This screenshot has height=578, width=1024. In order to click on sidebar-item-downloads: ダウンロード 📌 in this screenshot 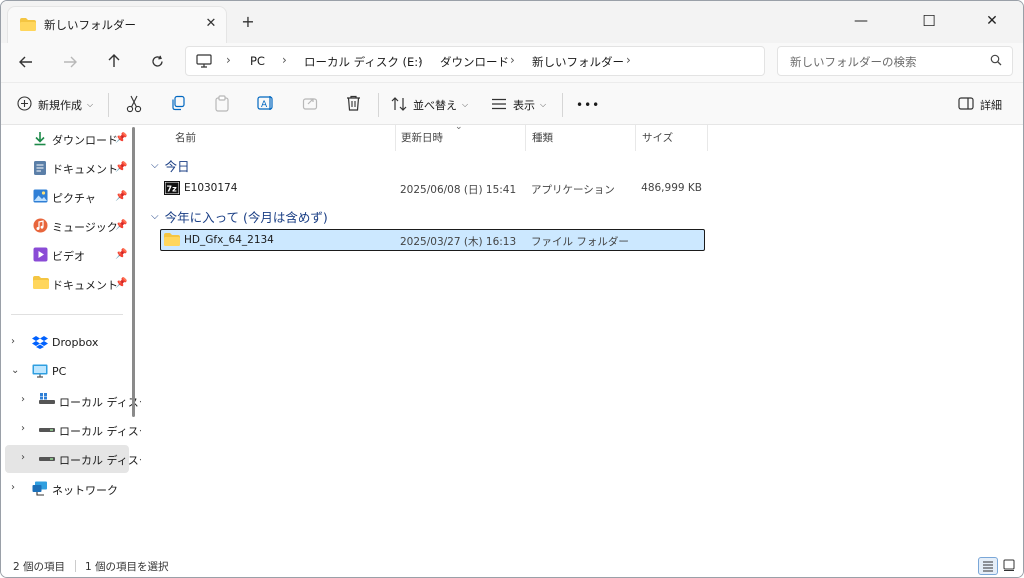, I will do `click(67, 139)`.